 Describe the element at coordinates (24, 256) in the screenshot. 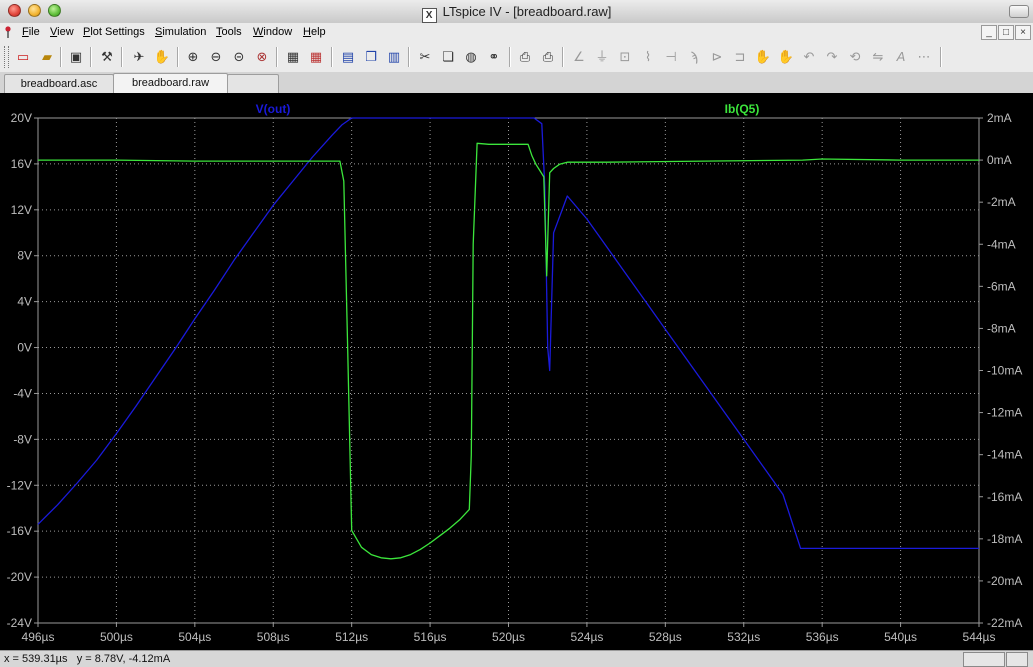

I see `left-tick-label: 8V` at that location.